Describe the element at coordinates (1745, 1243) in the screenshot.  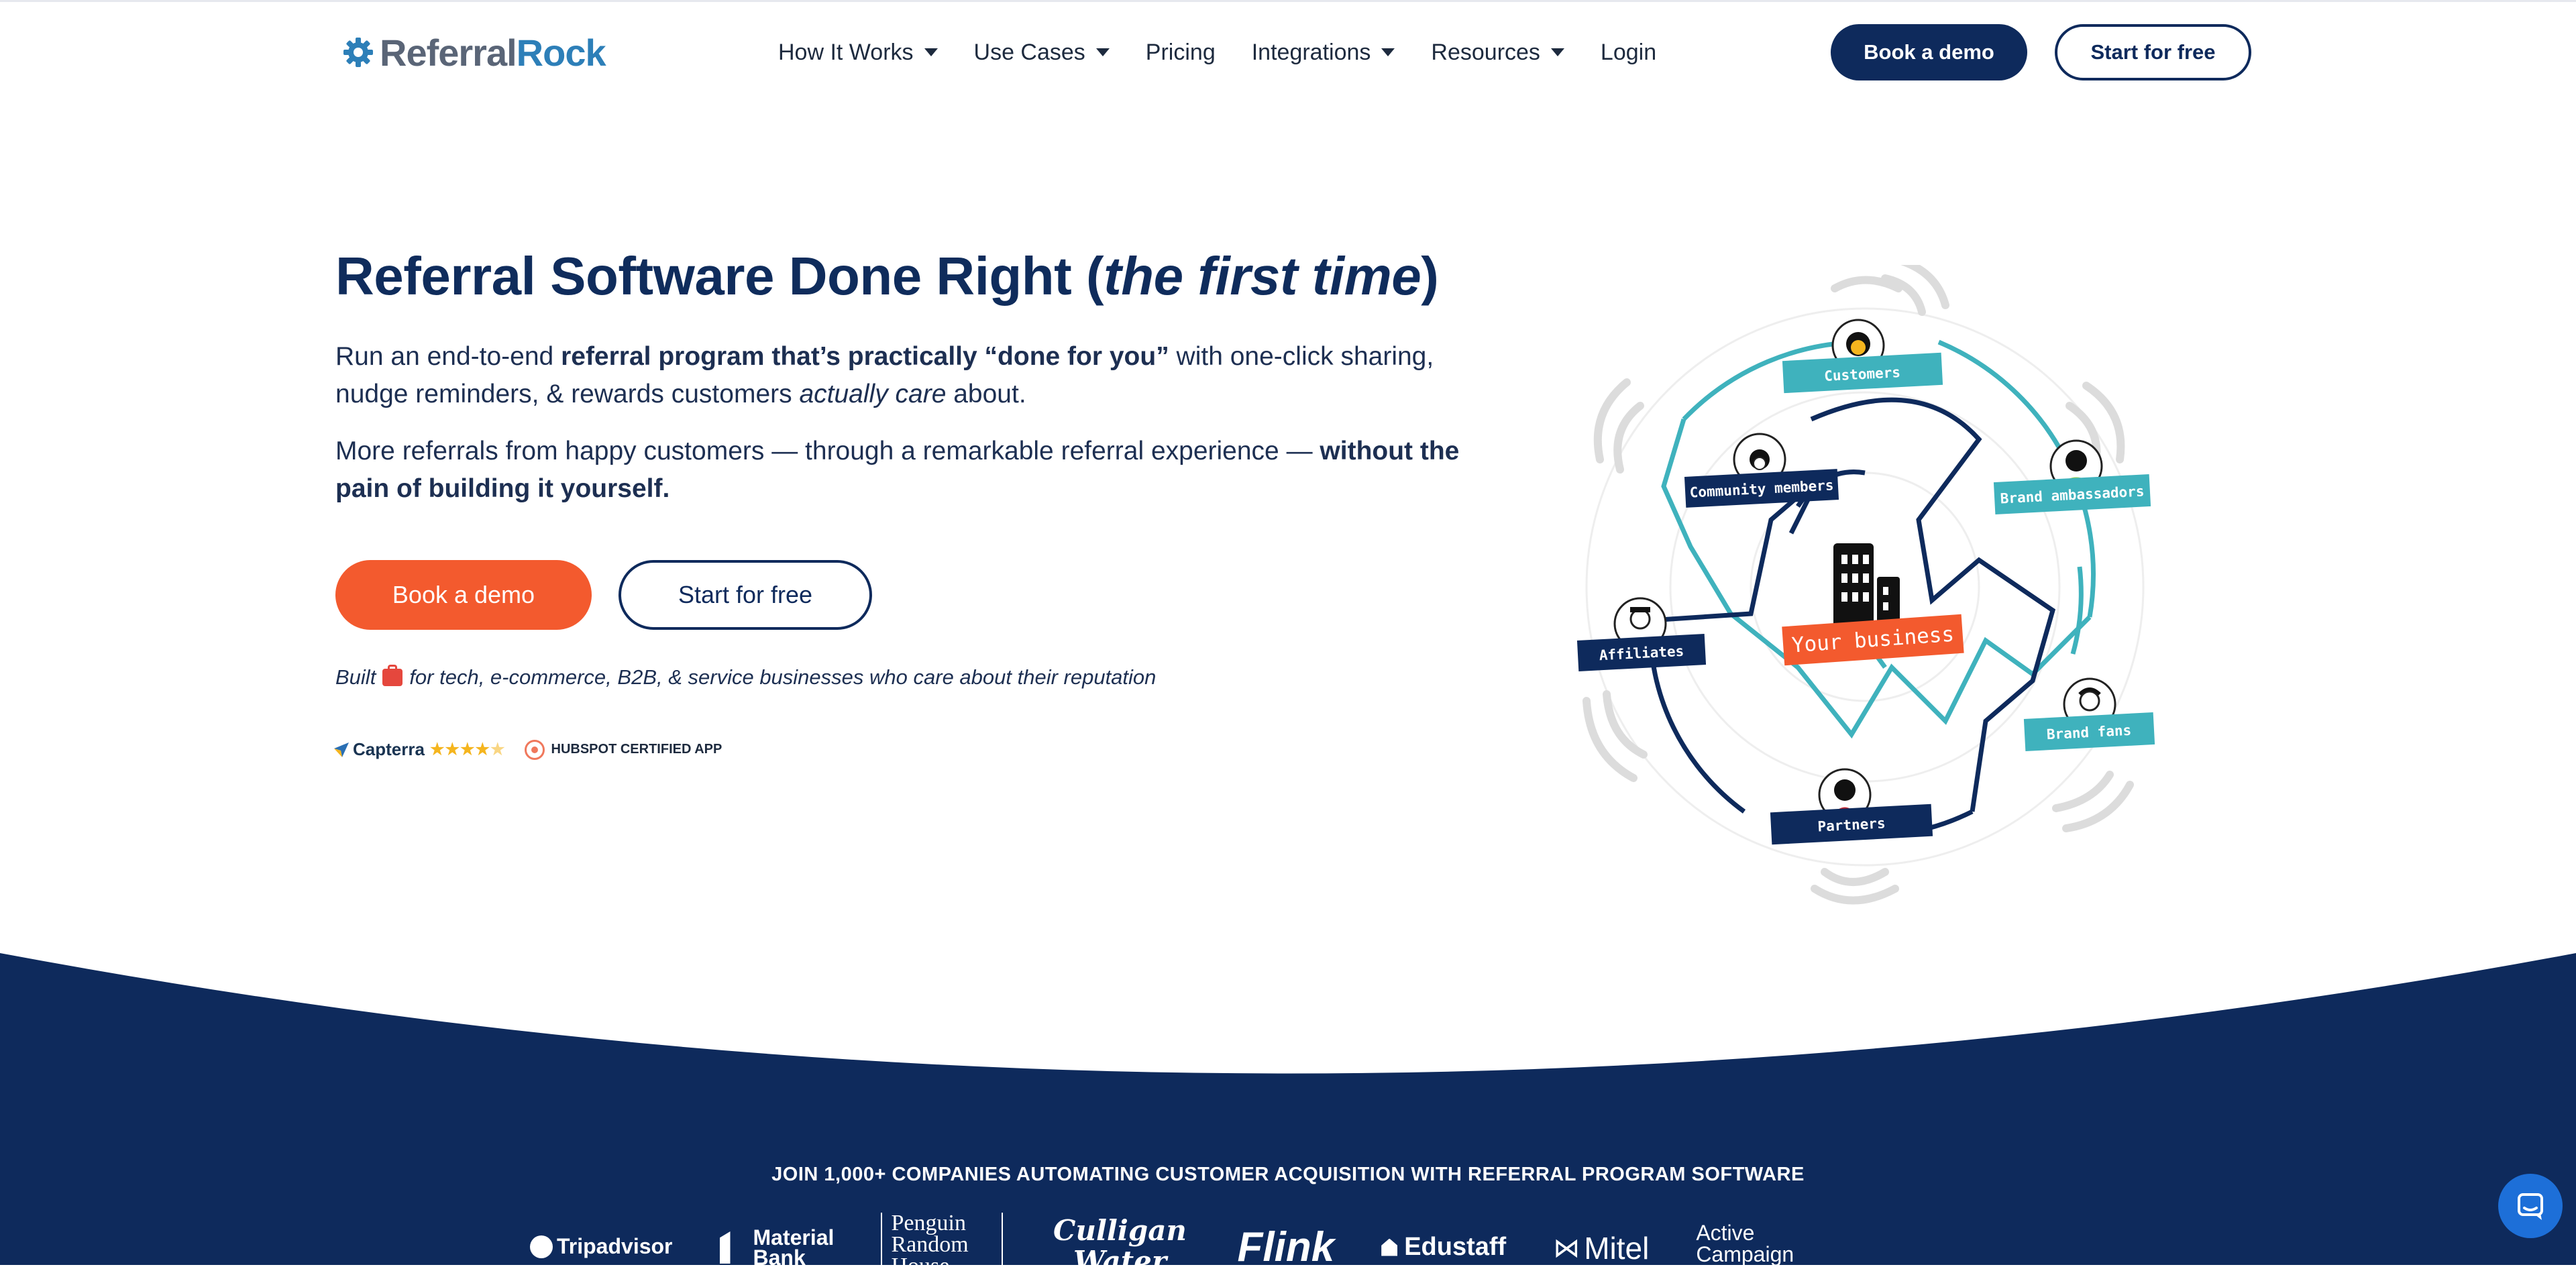
I see `client-logo-activecampaign-text: Active Campaign` at that location.